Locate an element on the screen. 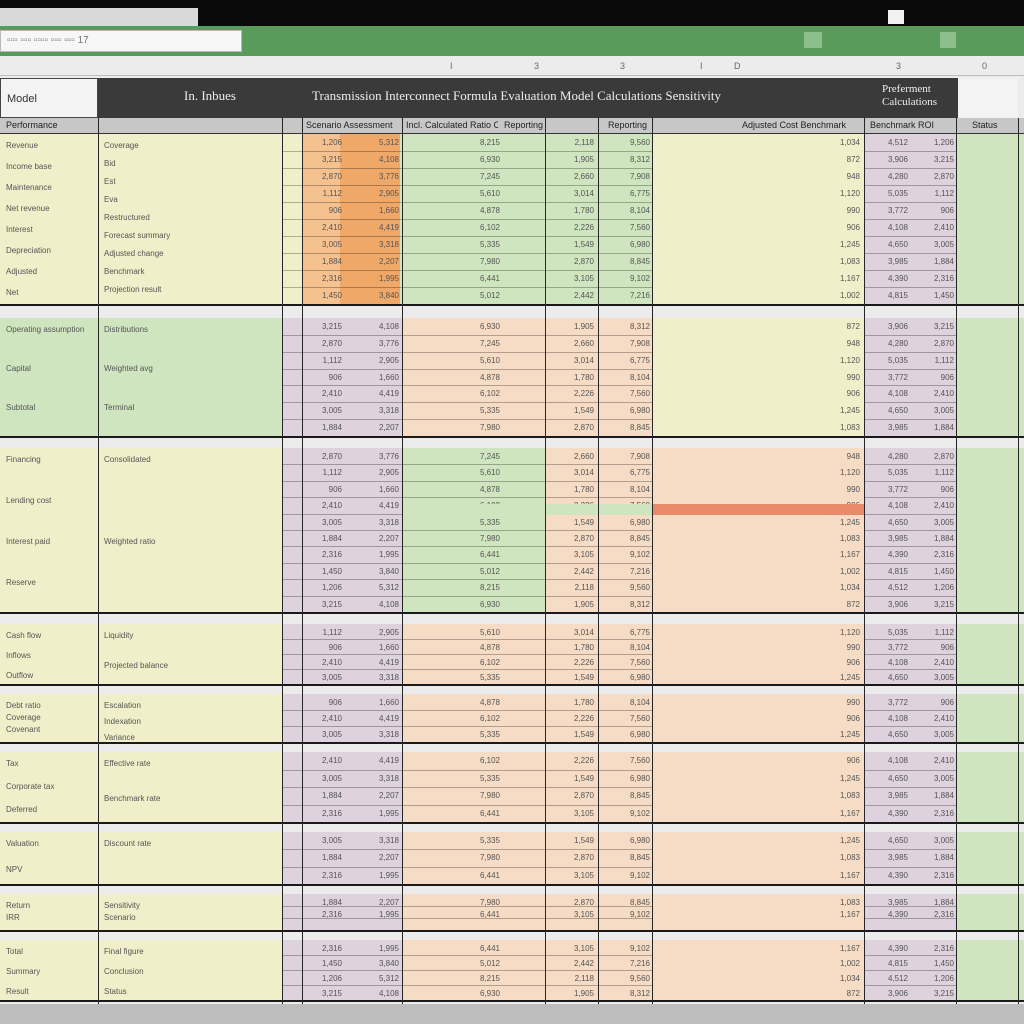  row-description: Scenario is located at coordinates (189, 918).